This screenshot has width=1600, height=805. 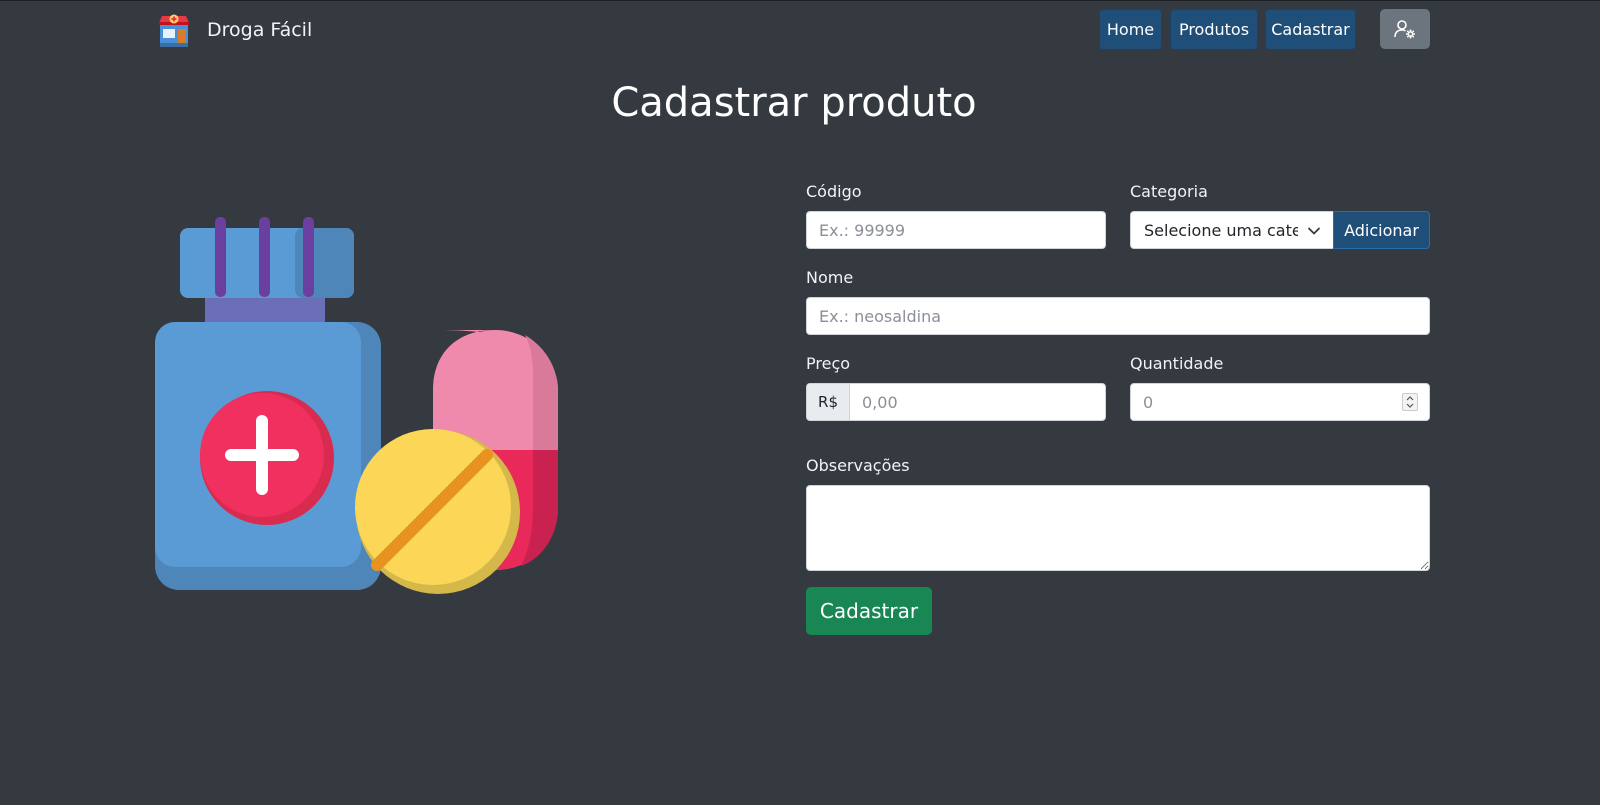 I want to click on codigo-input, so click(x=956, y=230).